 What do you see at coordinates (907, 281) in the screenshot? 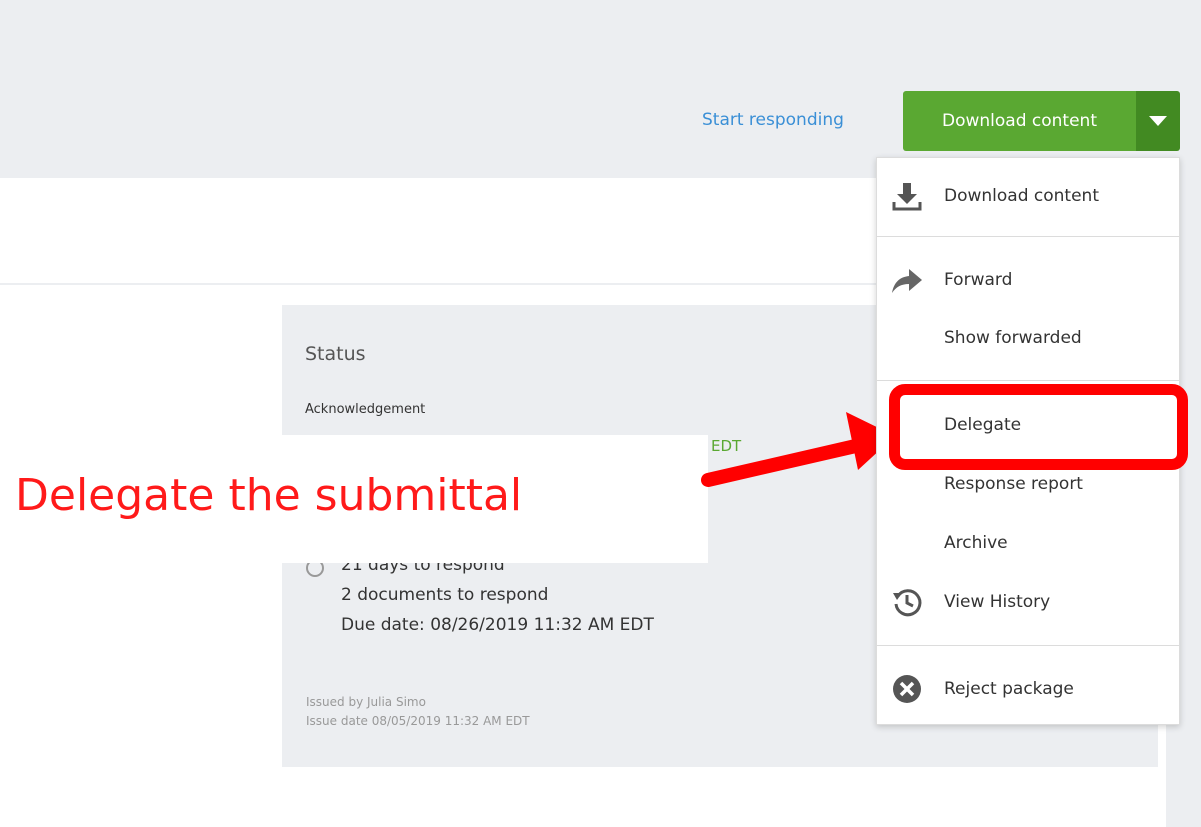
I see `forward-arrow-icon` at bounding box center [907, 281].